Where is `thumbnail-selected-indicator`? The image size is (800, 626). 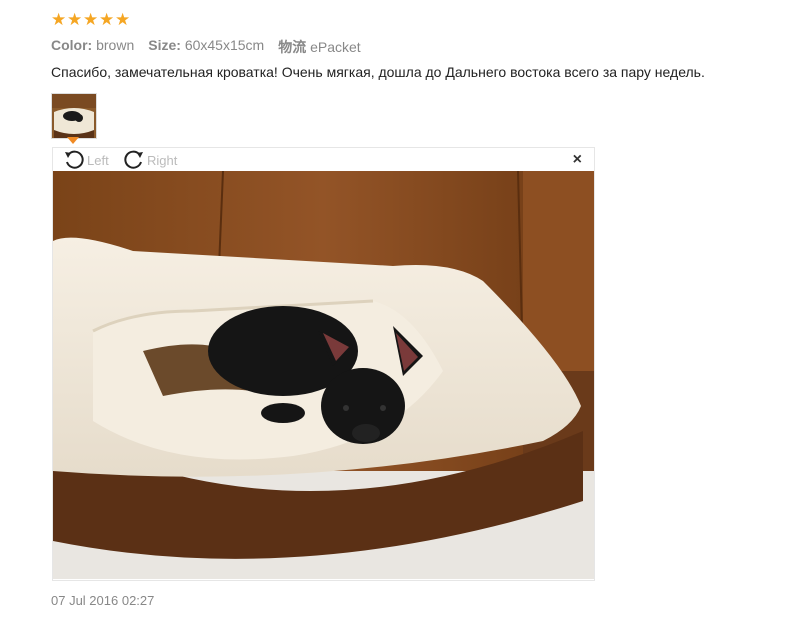
thumbnail-selected-indicator is located at coordinates (73, 140).